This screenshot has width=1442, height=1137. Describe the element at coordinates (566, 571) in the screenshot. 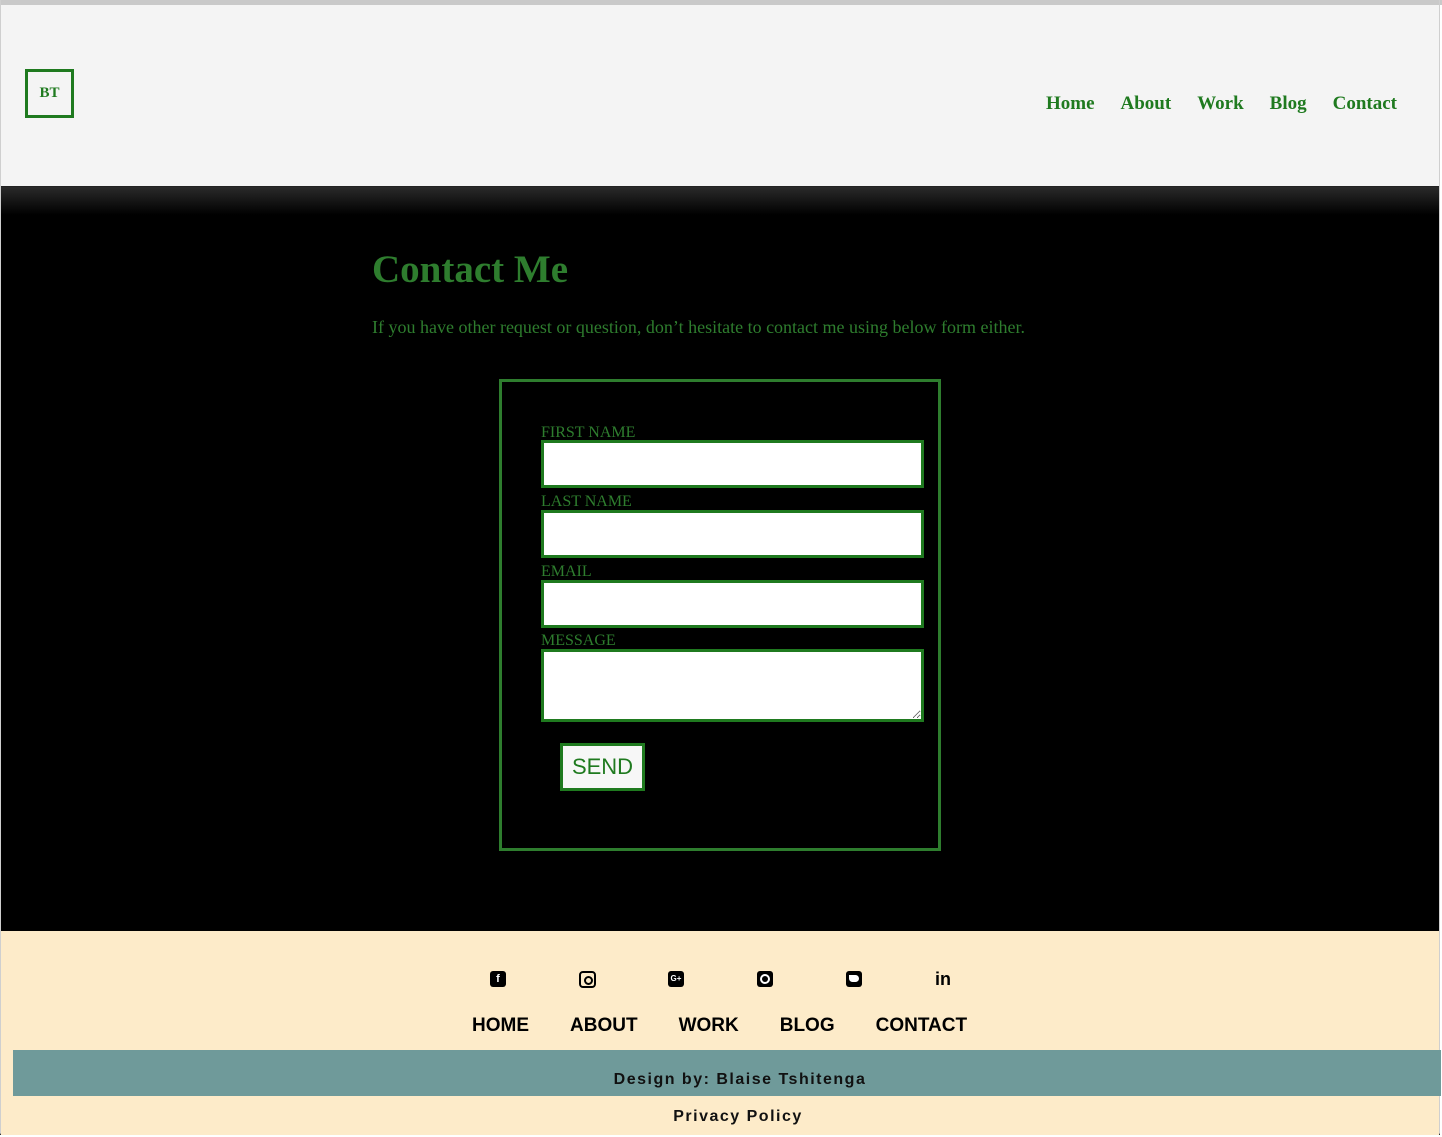

I see `email-label: EMAIL` at that location.